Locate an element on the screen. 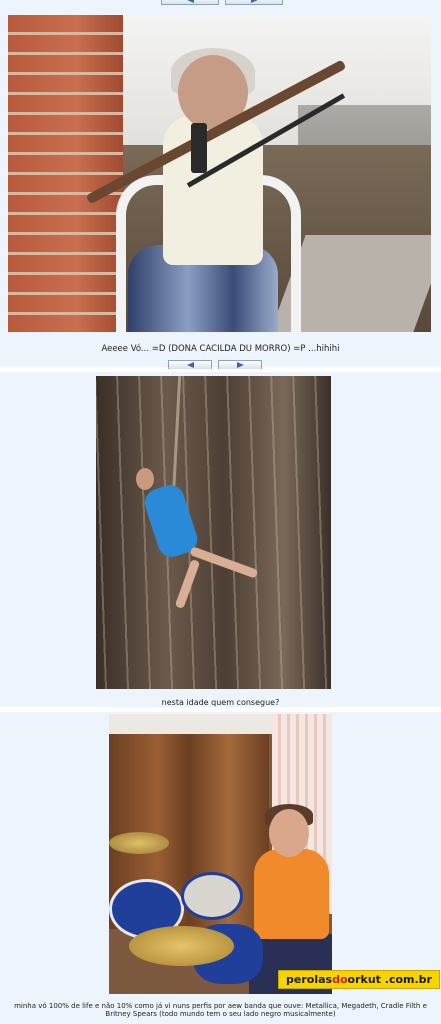 The width and height of the screenshot is (441, 1024). brick-pillar is located at coordinates (65, 173).